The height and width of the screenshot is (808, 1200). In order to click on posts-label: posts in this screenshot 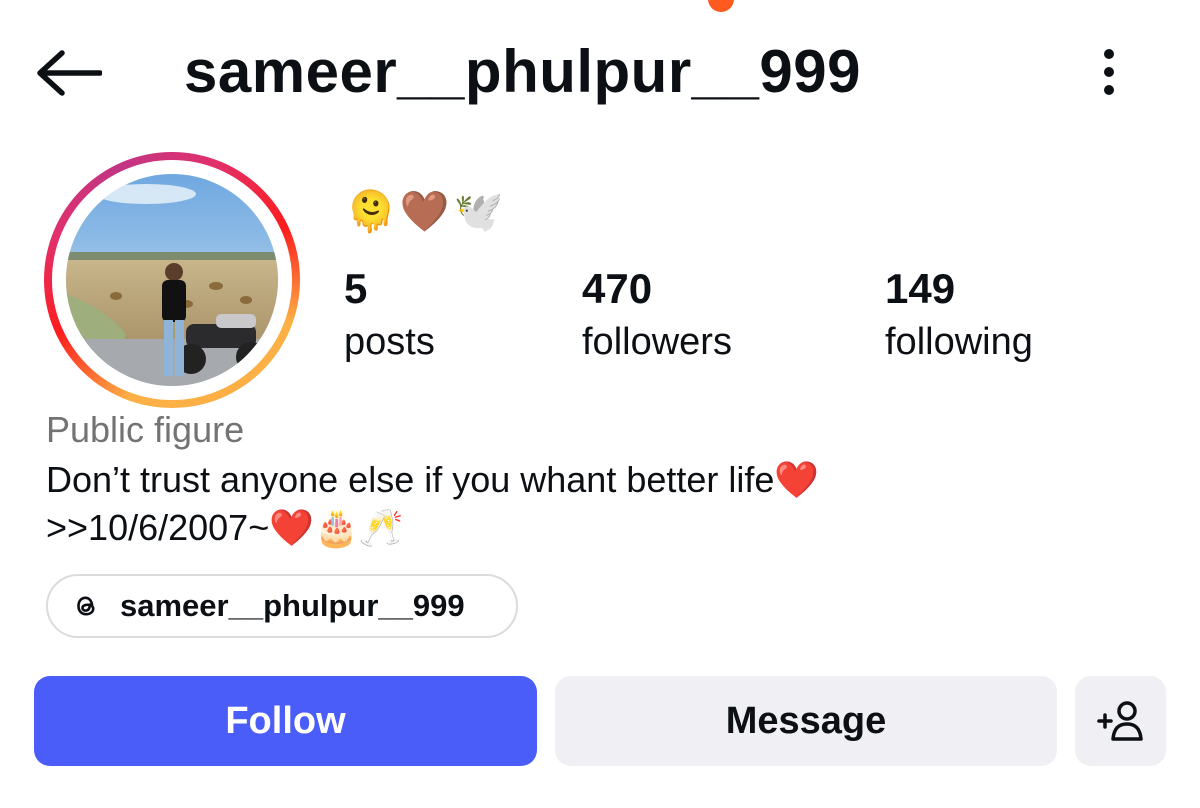, I will do `click(389, 342)`.